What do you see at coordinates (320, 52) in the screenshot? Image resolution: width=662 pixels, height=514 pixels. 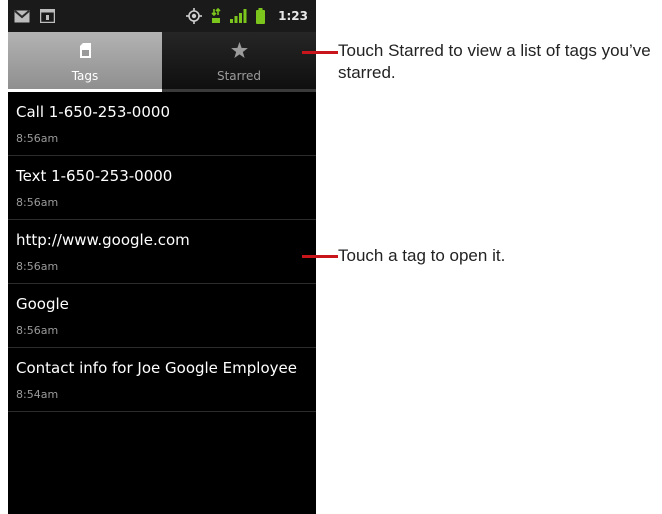 I see `callout-line-starred` at bounding box center [320, 52].